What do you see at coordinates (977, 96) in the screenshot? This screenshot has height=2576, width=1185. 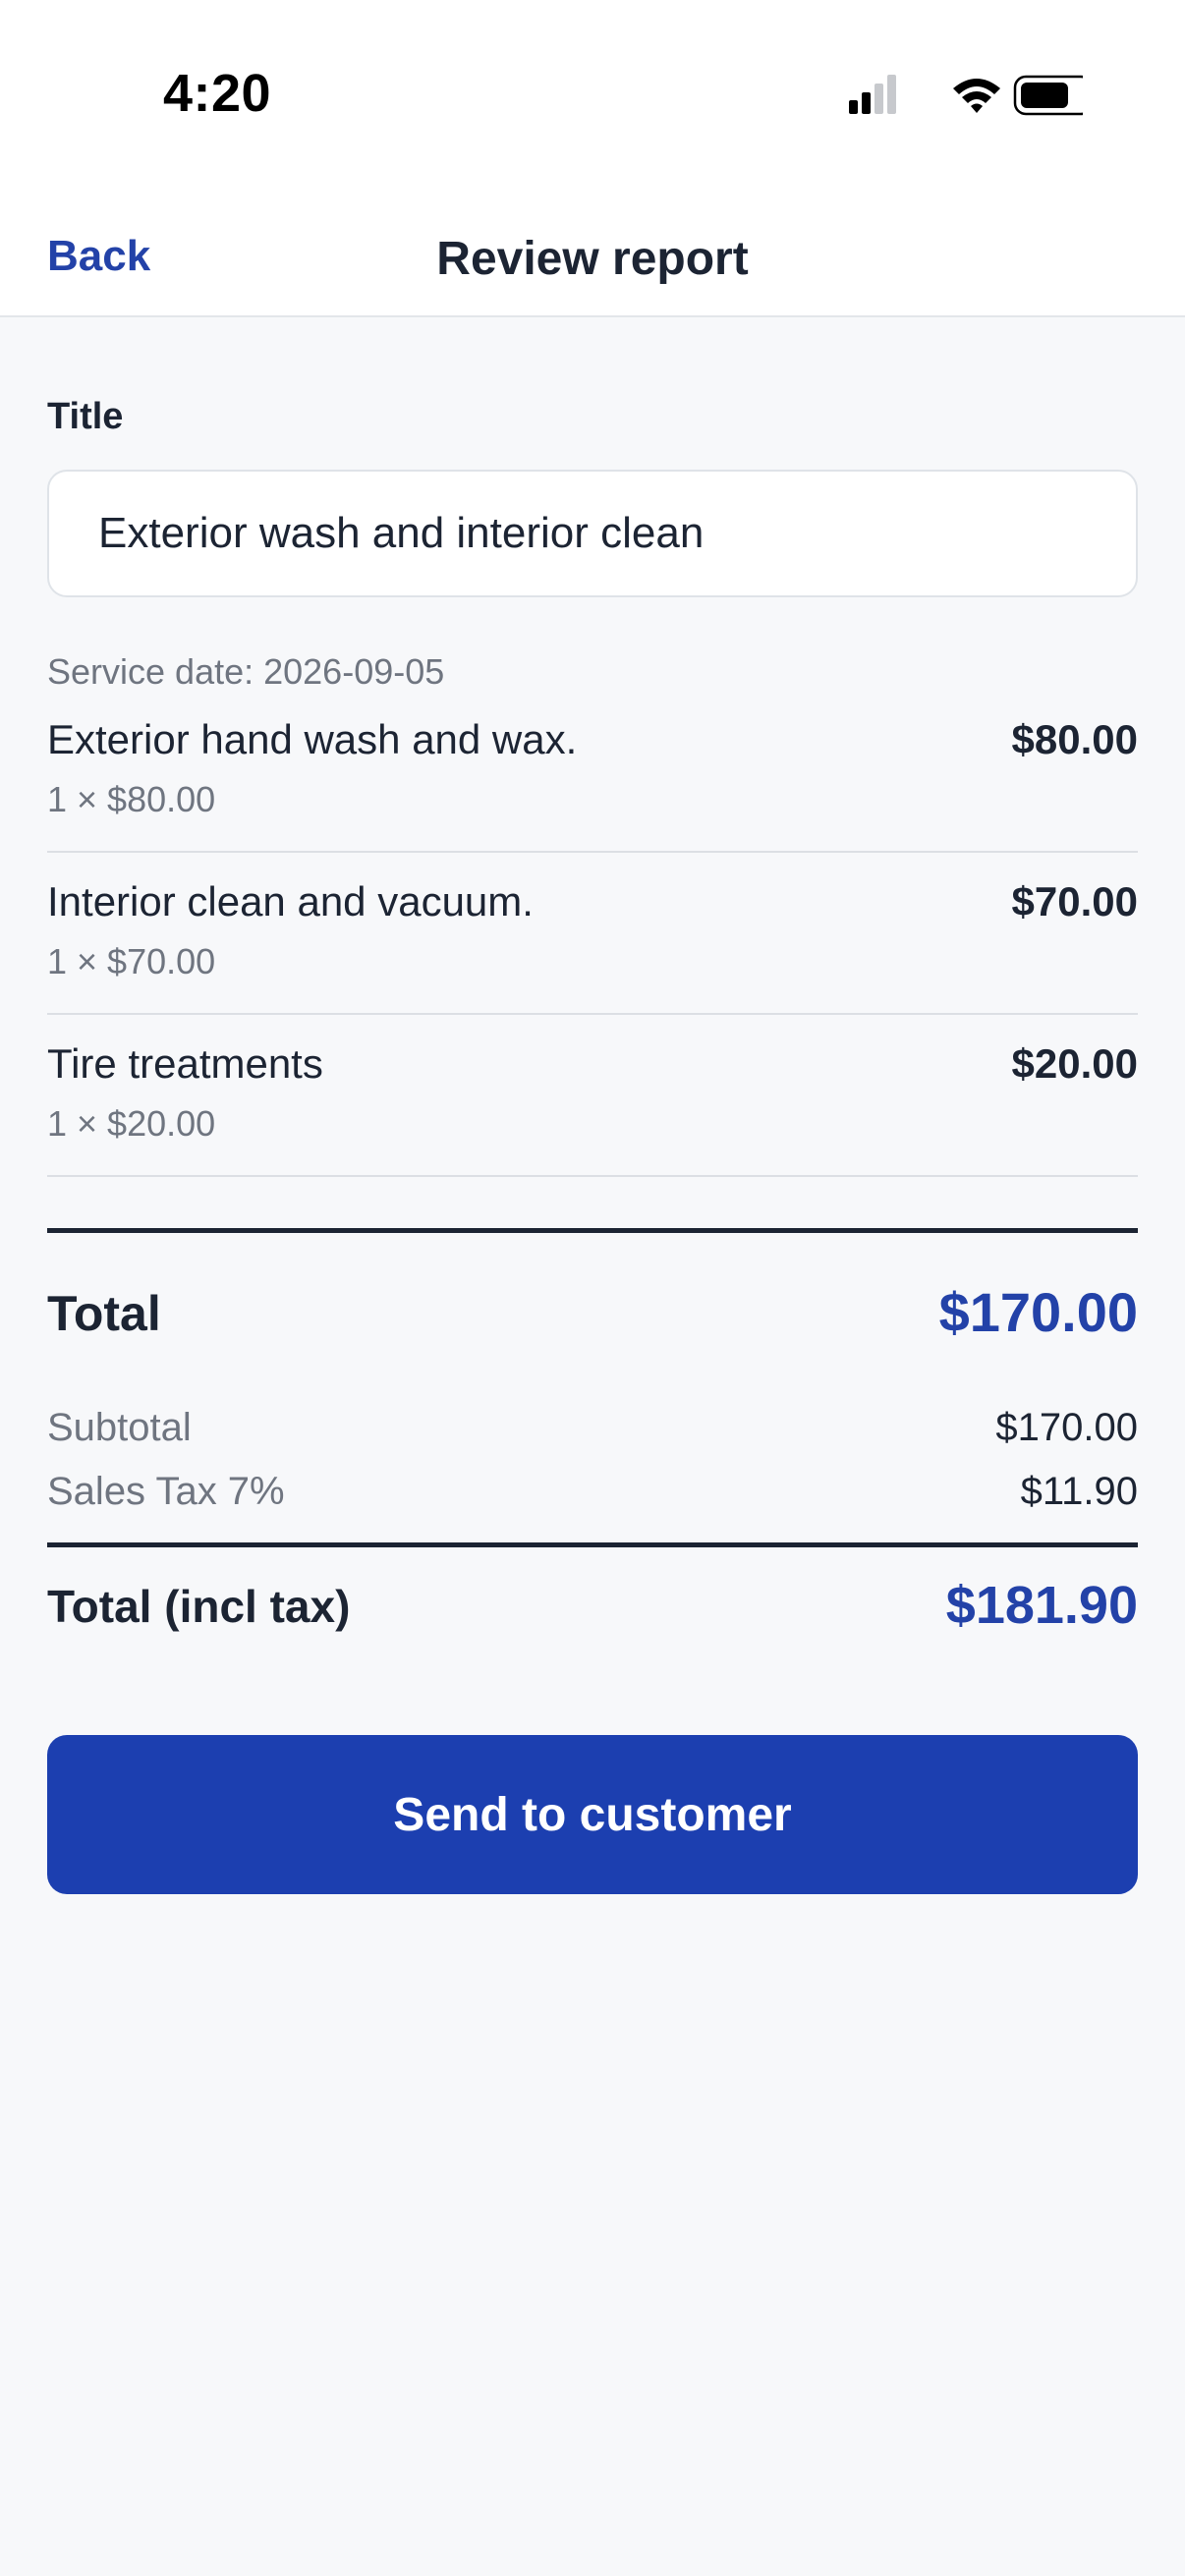 I see `wifi-icon` at bounding box center [977, 96].